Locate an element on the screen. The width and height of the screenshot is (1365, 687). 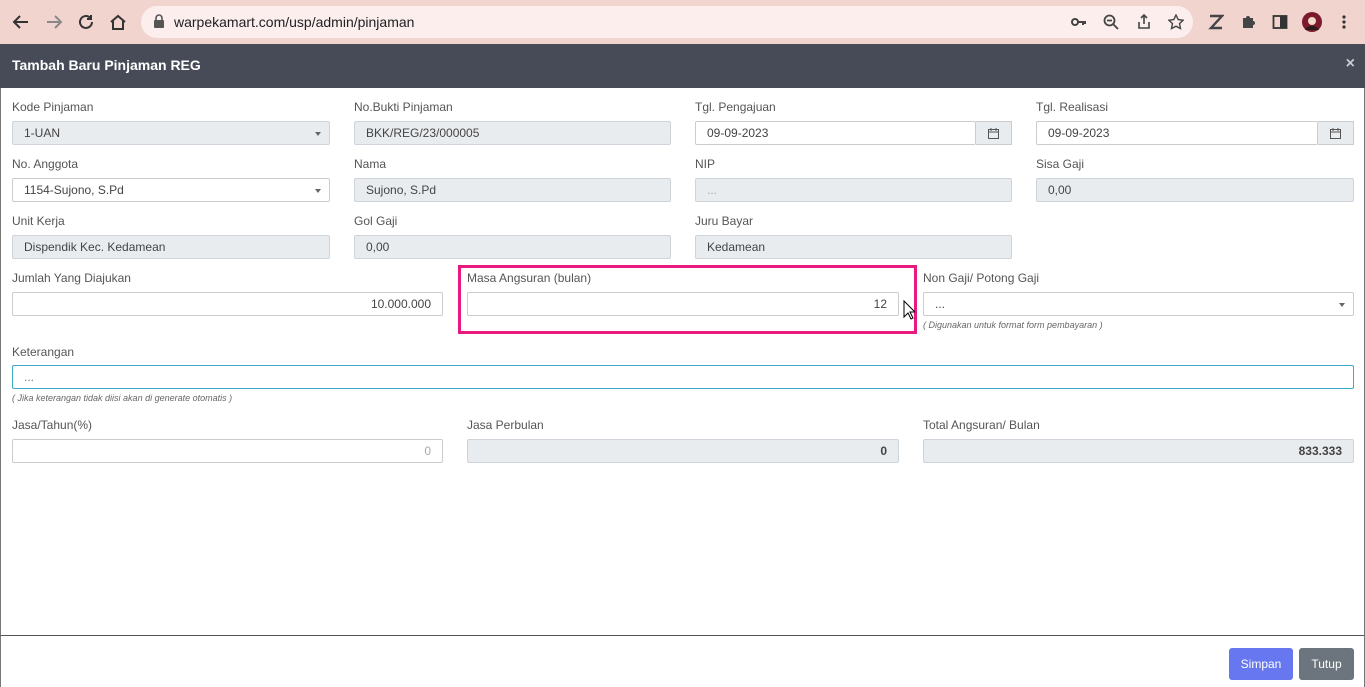
home-icon is located at coordinates (118, 22).